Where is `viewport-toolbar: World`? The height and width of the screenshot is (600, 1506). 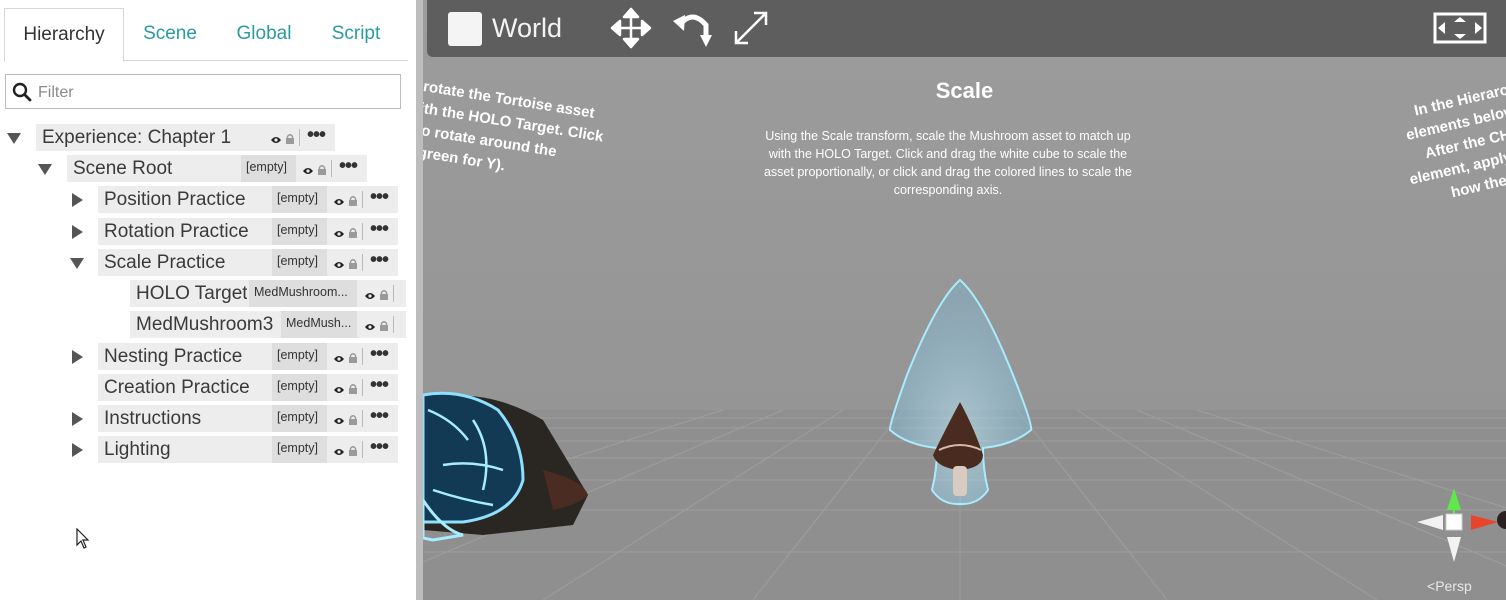
viewport-toolbar: World is located at coordinates (966, 28).